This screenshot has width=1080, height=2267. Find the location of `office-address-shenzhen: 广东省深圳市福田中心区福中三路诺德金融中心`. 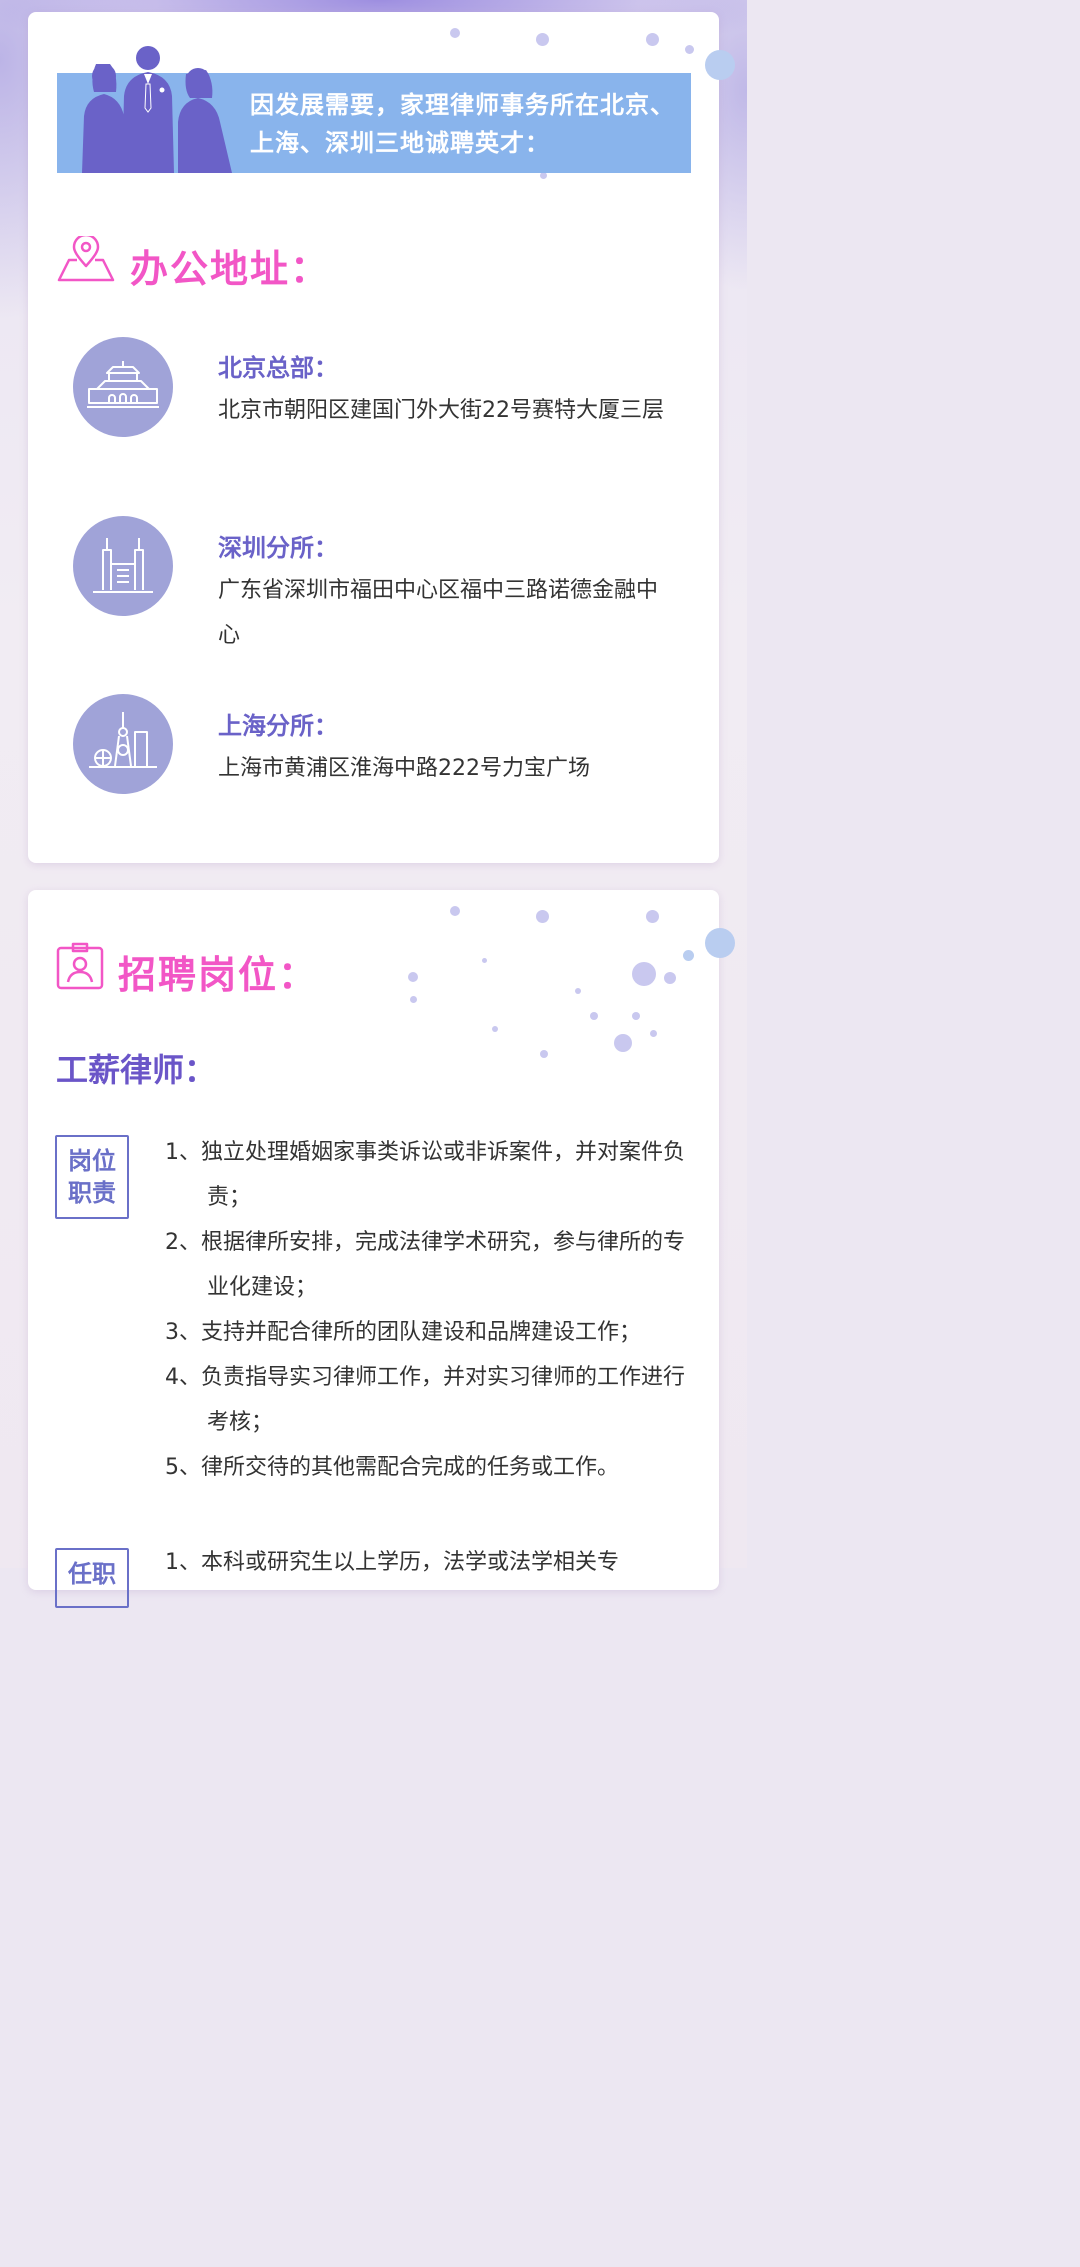

office-address-shenzhen: 广东省深圳市福田中心区福中三路诺德金融中心 is located at coordinates (438, 613).